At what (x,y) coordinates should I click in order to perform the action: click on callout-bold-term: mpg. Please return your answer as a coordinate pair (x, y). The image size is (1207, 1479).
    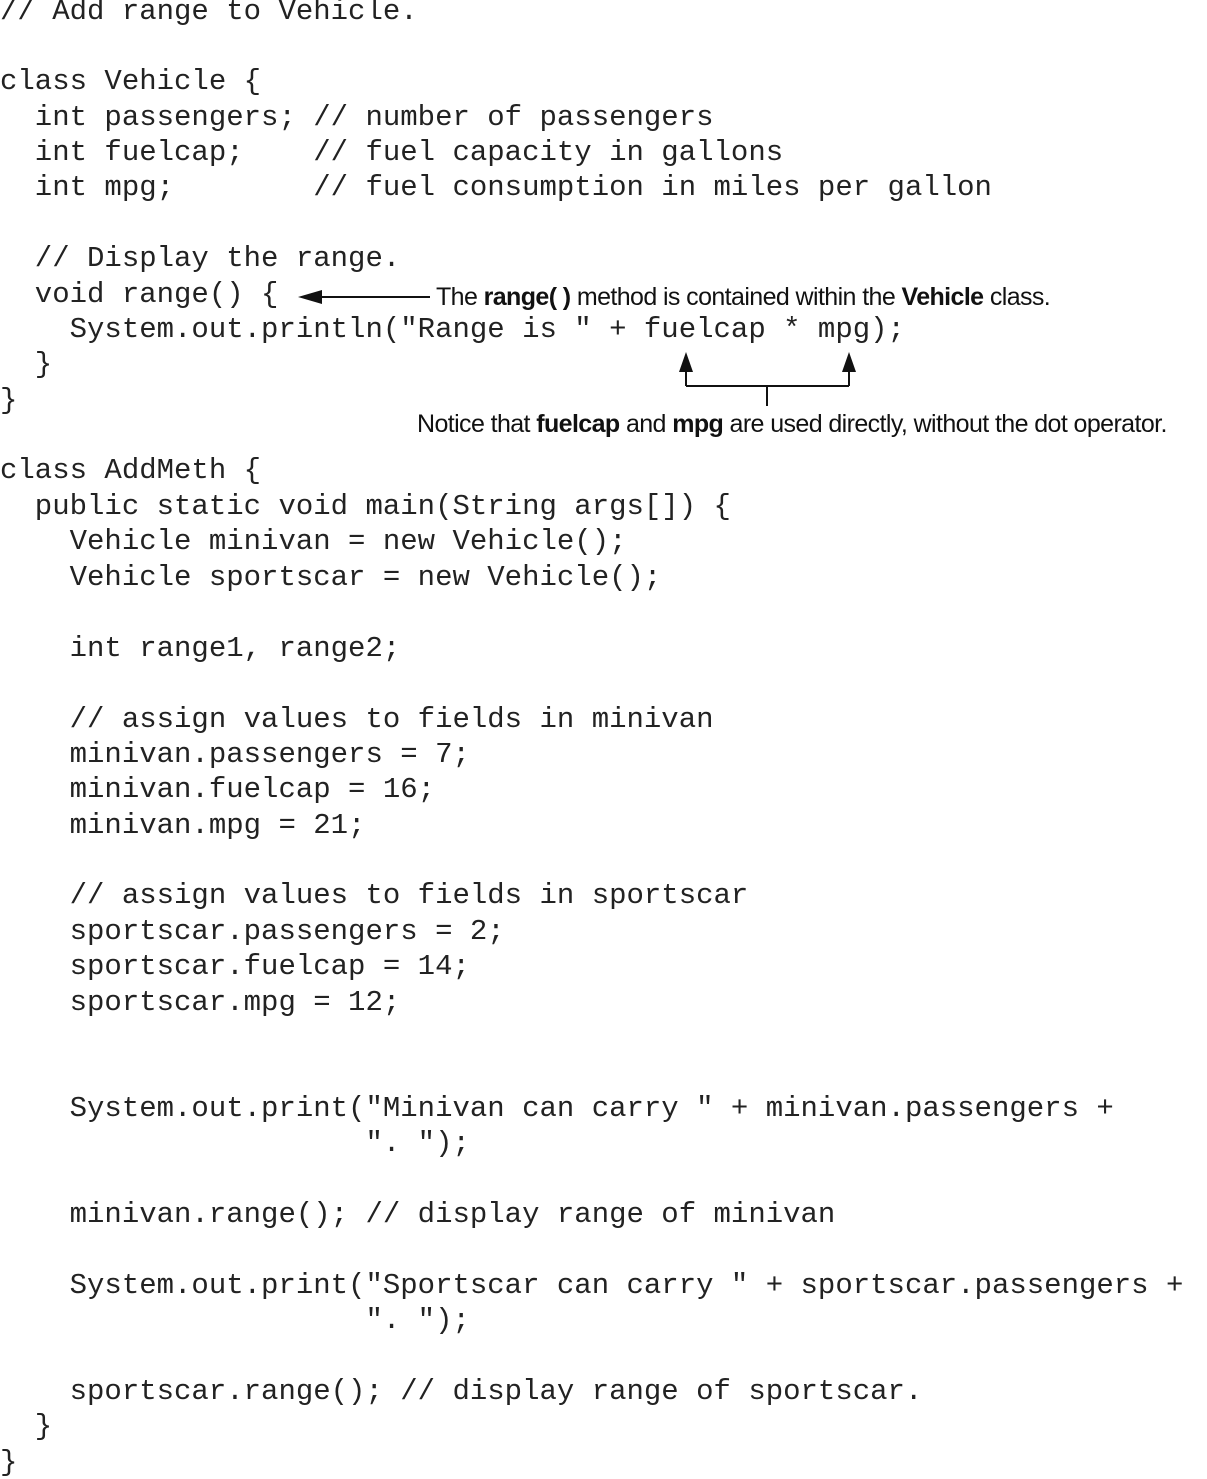
    Looking at the image, I should click on (698, 424).